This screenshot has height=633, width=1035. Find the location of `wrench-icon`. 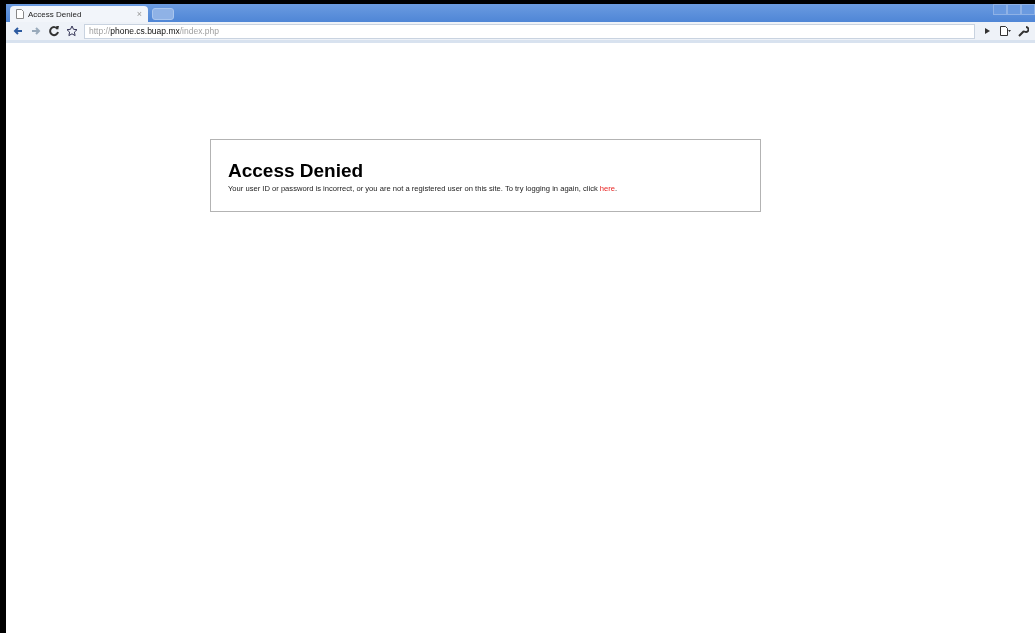

wrench-icon is located at coordinates (1023, 31).